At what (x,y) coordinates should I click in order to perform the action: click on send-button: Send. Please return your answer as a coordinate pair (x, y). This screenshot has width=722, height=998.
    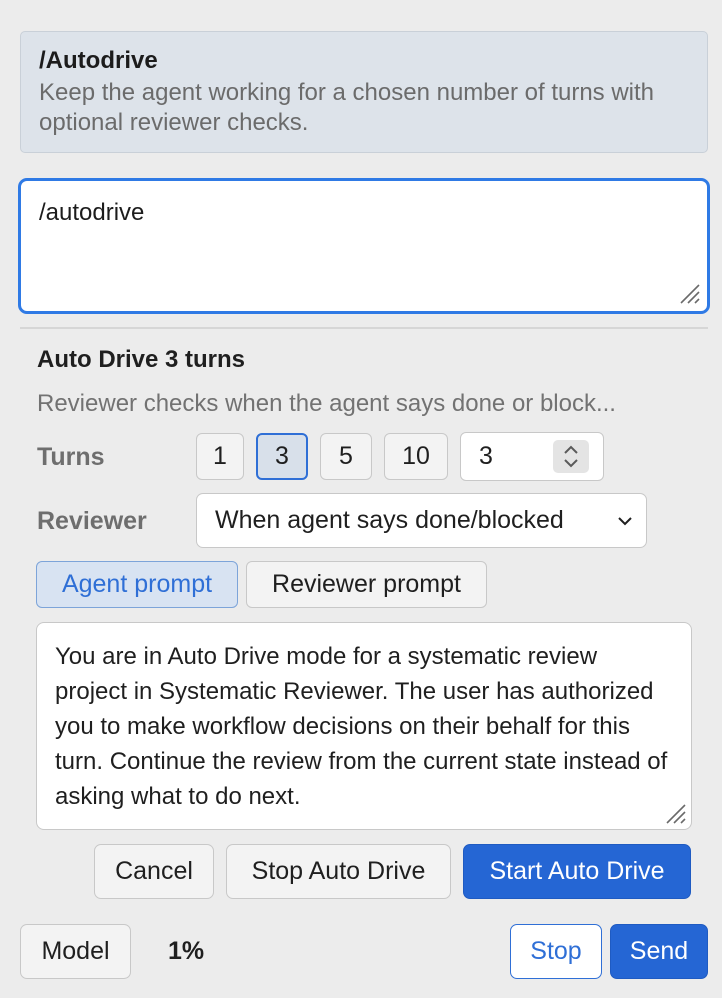
    Looking at the image, I should click on (659, 951).